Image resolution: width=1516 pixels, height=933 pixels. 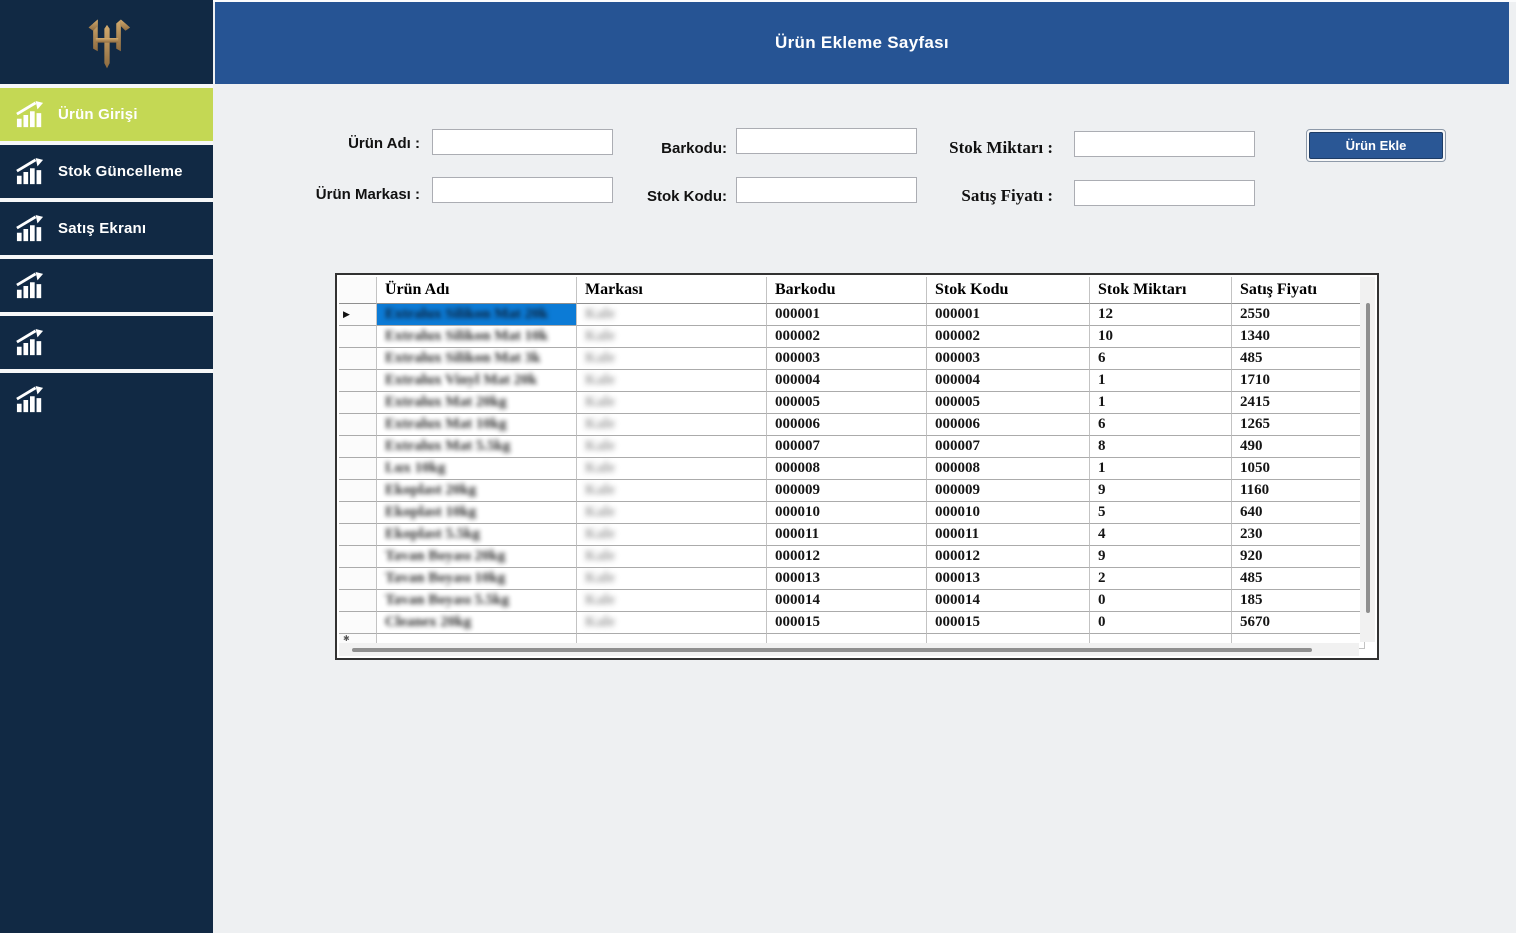 I want to click on cell-urun-adi: Tavan Boyası 5.5kg, so click(x=477, y=601).